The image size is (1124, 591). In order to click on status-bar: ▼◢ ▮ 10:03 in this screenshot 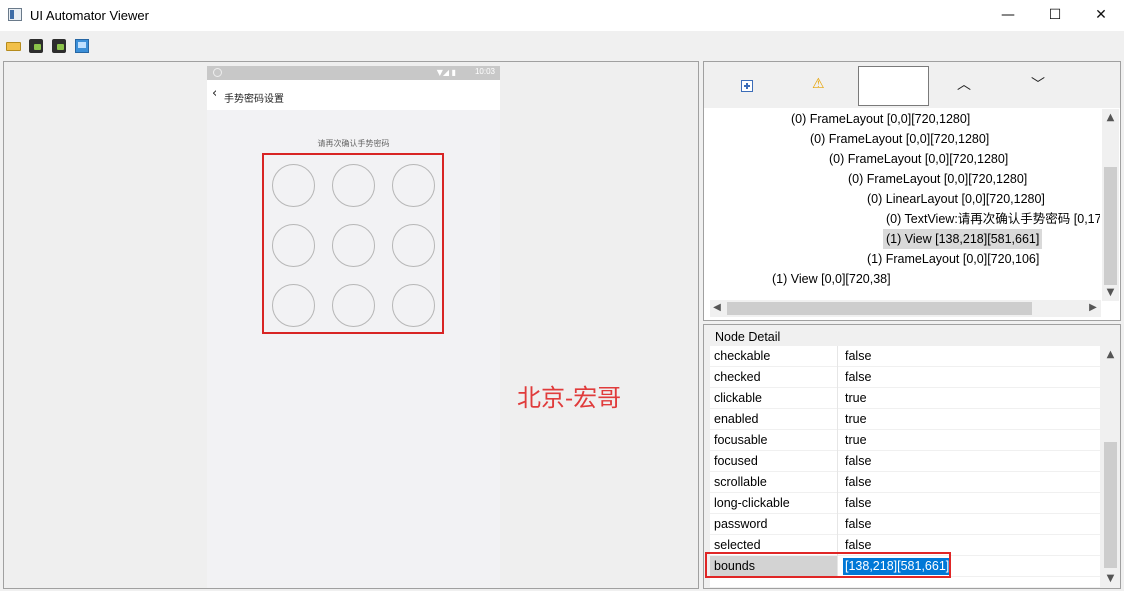, I will do `click(353, 73)`.